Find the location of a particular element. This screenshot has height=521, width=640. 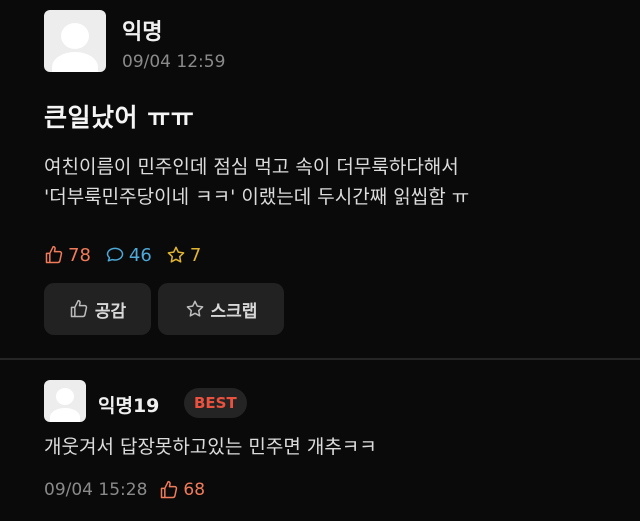

like-button: 공감 is located at coordinates (97, 309).